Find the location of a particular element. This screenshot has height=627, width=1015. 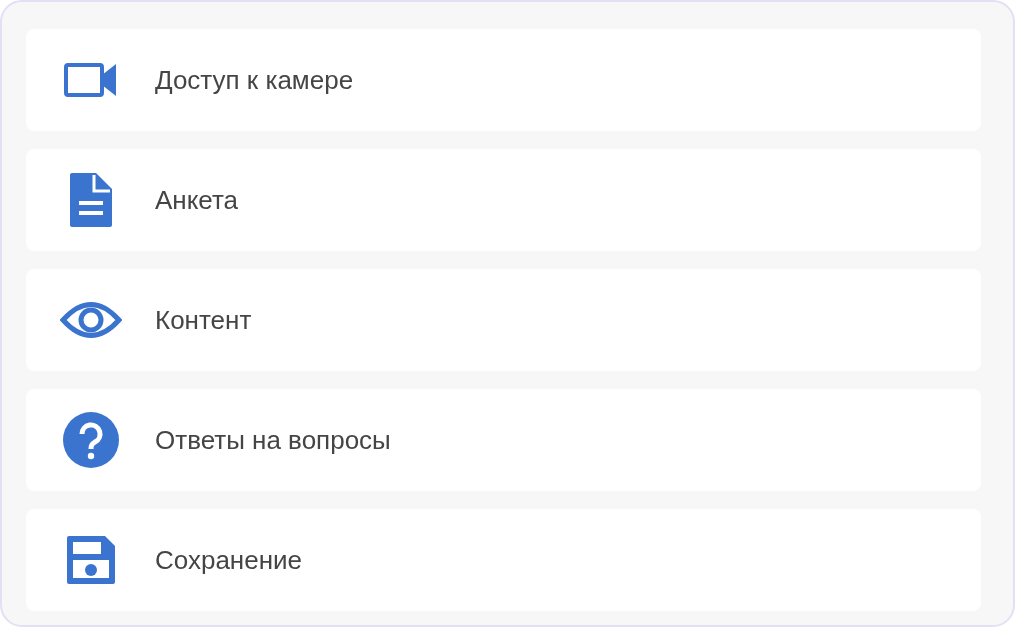

document-icon is located at coordinates (90, 200).